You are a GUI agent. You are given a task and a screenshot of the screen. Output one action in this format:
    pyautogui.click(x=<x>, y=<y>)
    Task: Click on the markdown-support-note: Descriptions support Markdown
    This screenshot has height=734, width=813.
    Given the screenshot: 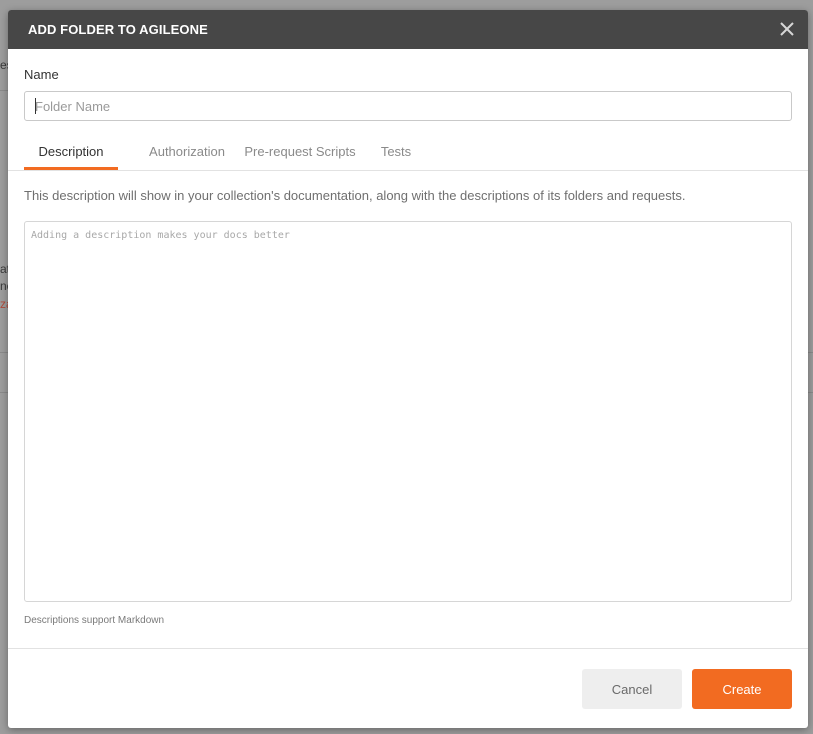 What is the action you would take?
    pyautogui.click(x=94, y=620)
    